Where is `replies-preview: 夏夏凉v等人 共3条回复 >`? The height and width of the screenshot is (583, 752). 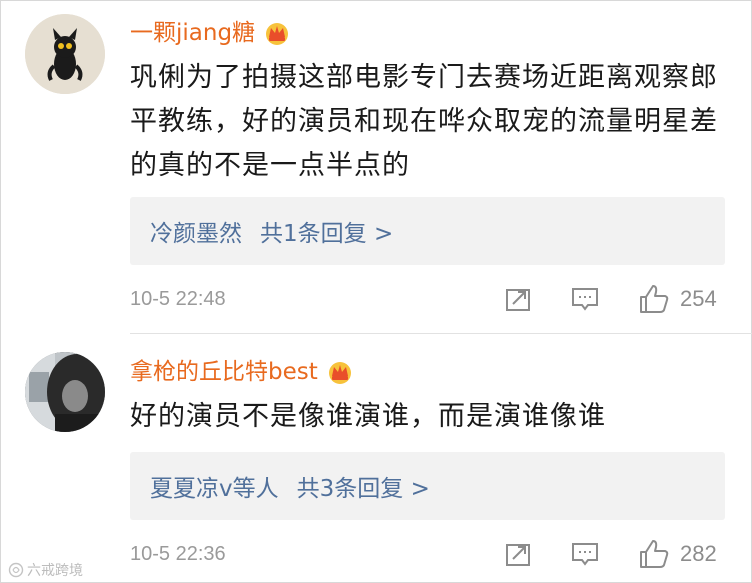
replies-preview: 夏夏凉v等人 共3条回复 > is located at coordinates (427, 486).